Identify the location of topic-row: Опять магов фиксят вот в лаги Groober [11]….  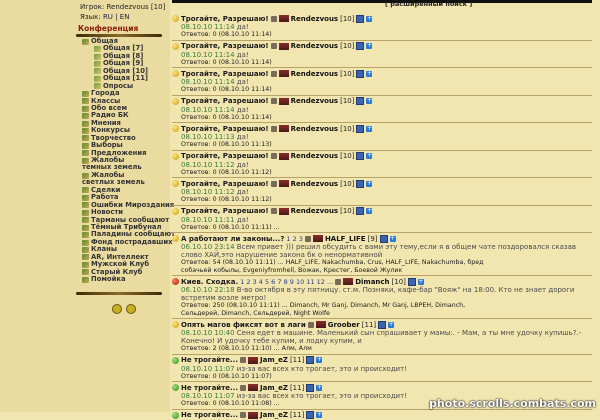
(382, 337).